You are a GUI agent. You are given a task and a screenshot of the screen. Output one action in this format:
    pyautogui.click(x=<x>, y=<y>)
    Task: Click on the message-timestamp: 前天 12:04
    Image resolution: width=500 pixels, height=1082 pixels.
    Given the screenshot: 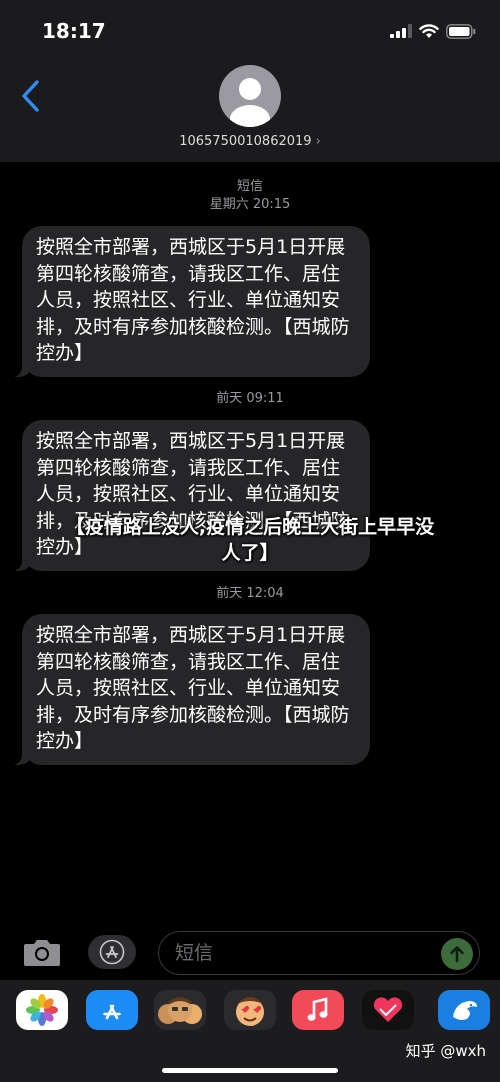 What is the action you would take?
    pyautogui.click(x=250, y=594)
    